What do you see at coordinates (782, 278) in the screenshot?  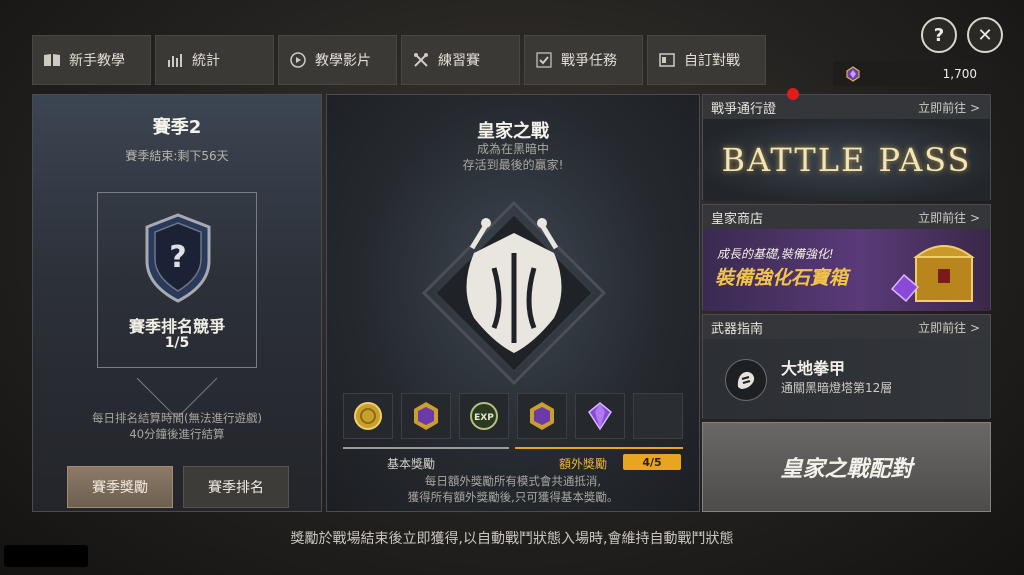 I see `shop-banner-title: 裝備強化石寶箱` at bounding box center [782, 278].